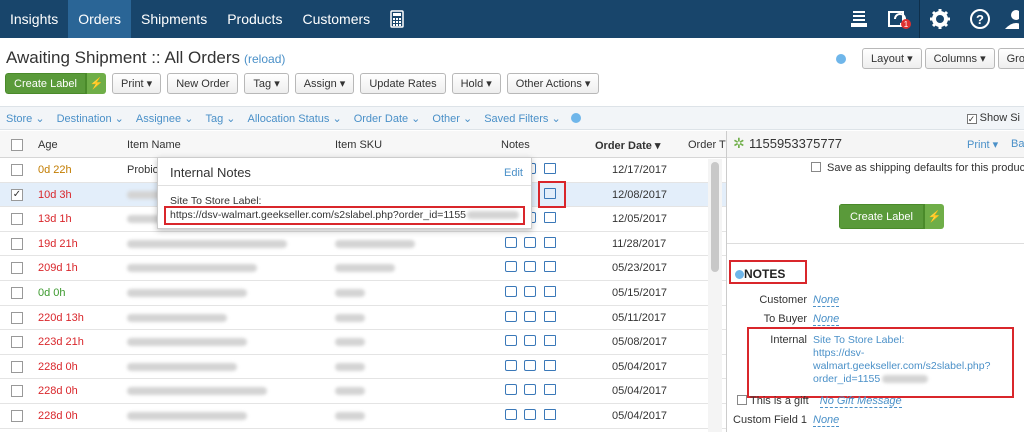 This screenshot has height=432, width=1024. Describe the element at coordinates (266, 83) in the screenshot. I see `tag-button: Tag ▾` at that location.